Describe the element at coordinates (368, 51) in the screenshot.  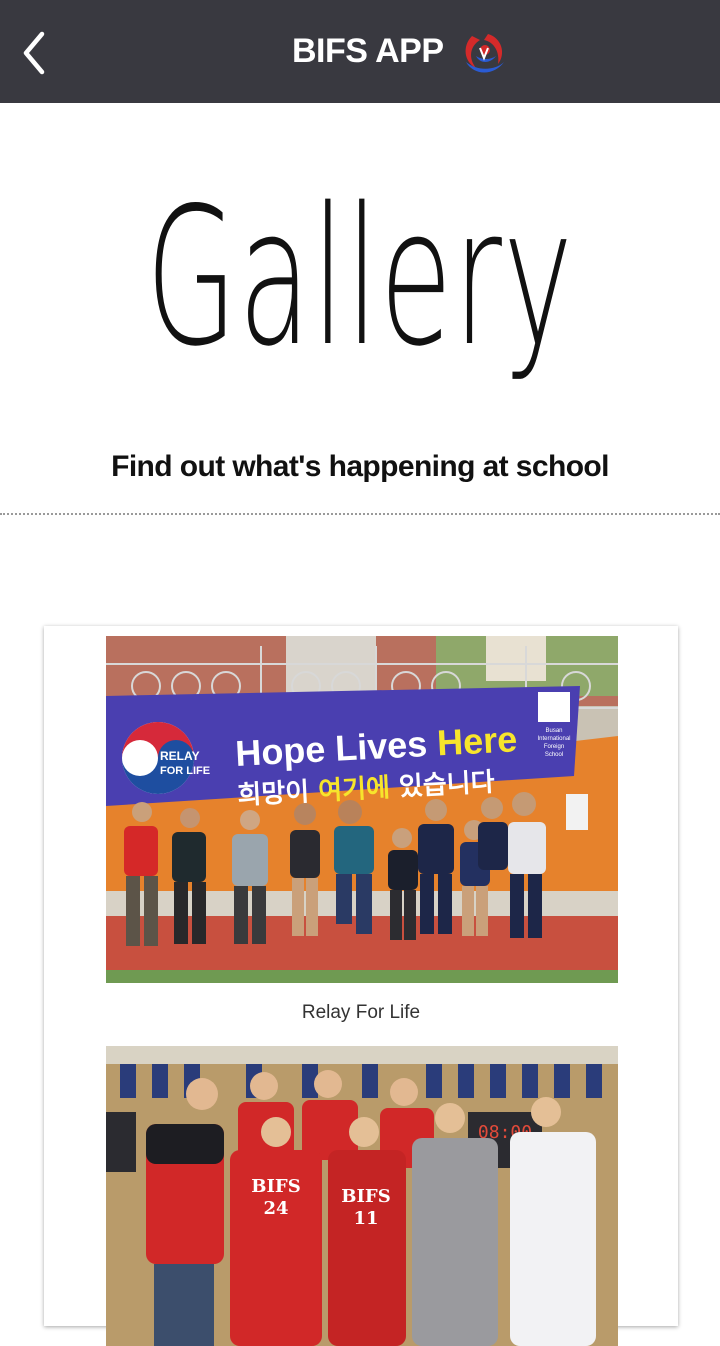
I see `app-title: BIFS APP` at that location.